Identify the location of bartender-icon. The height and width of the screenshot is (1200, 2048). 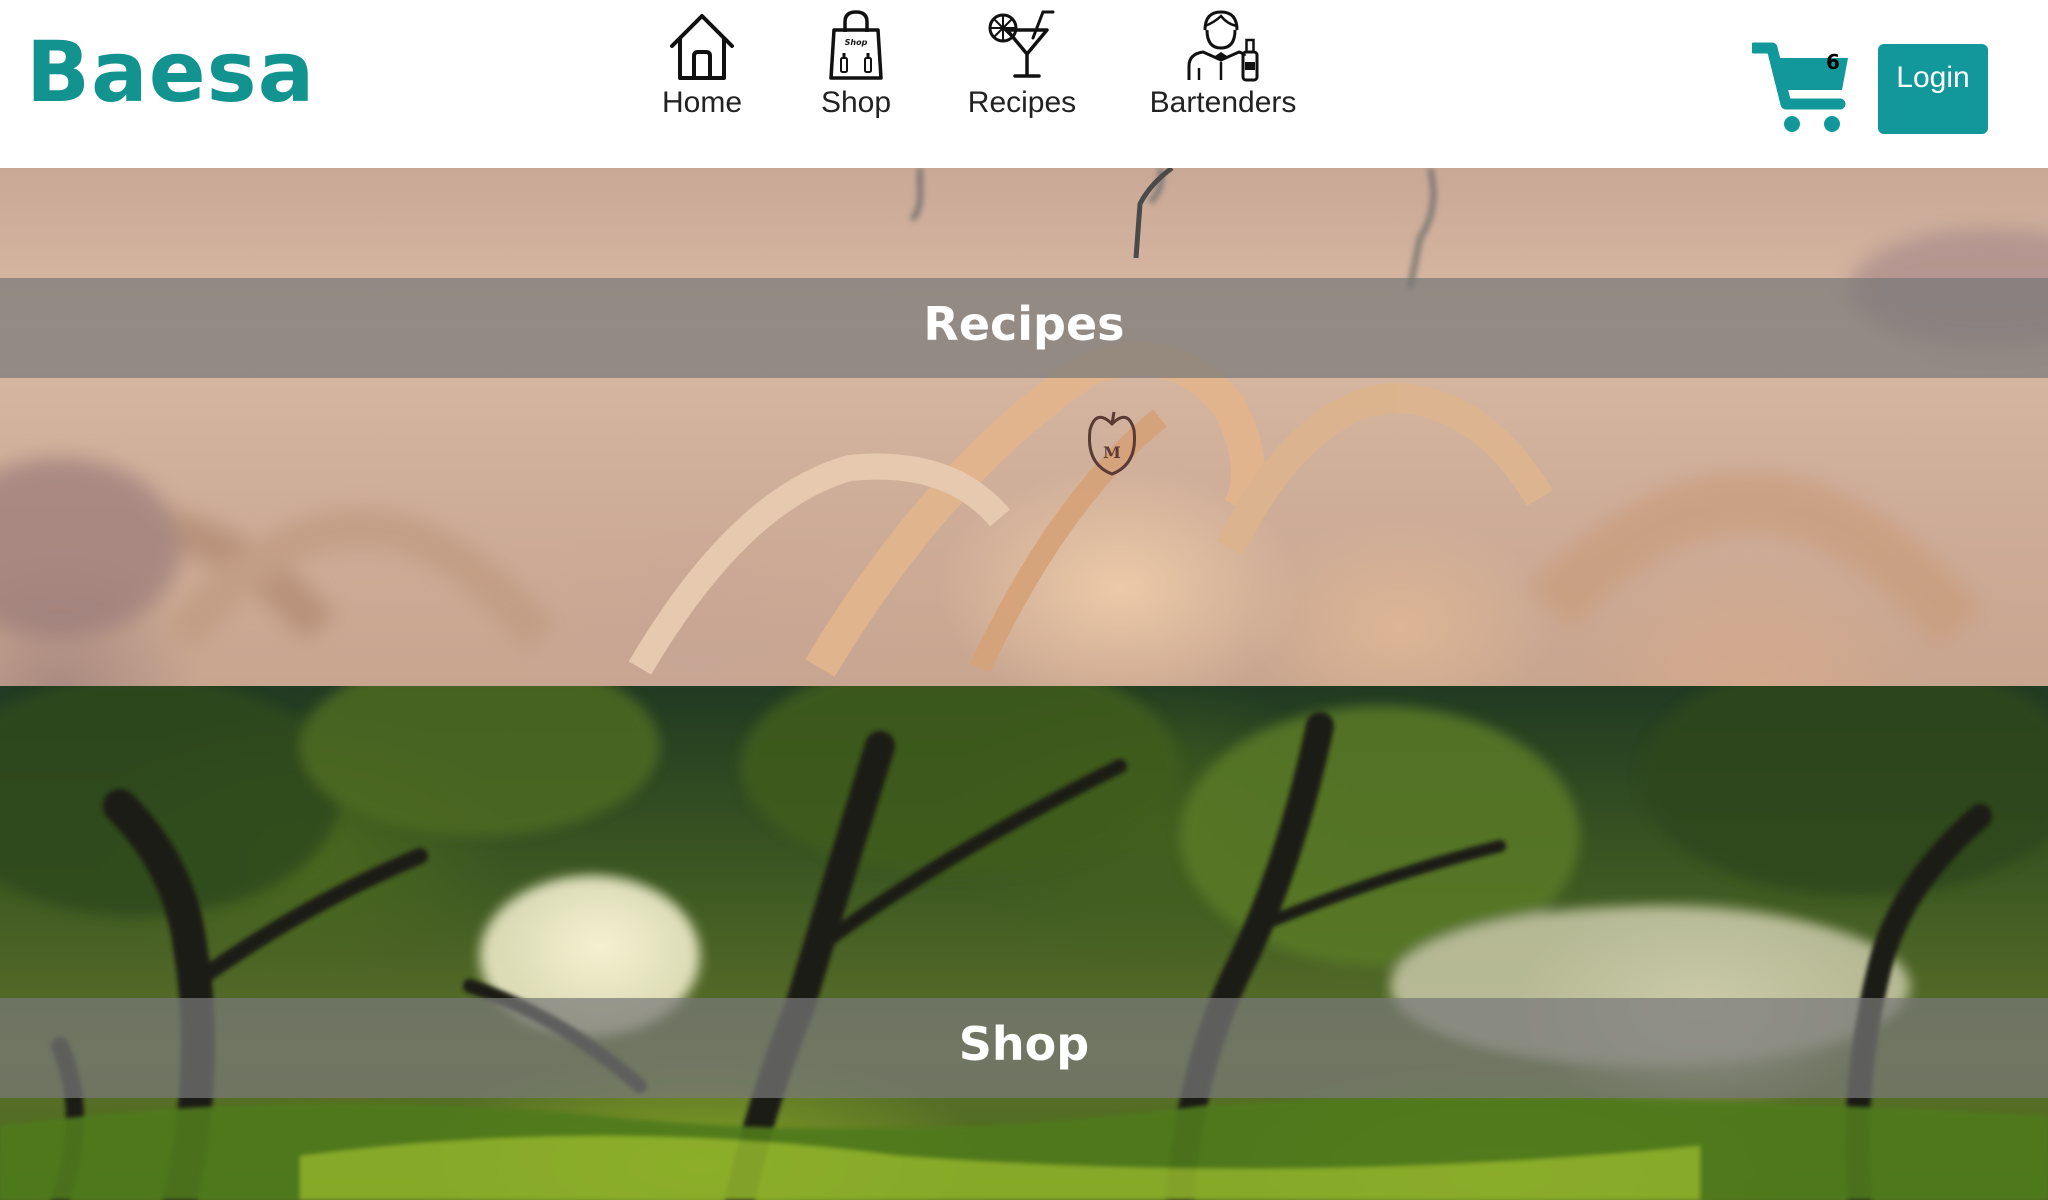
(1223, 46).